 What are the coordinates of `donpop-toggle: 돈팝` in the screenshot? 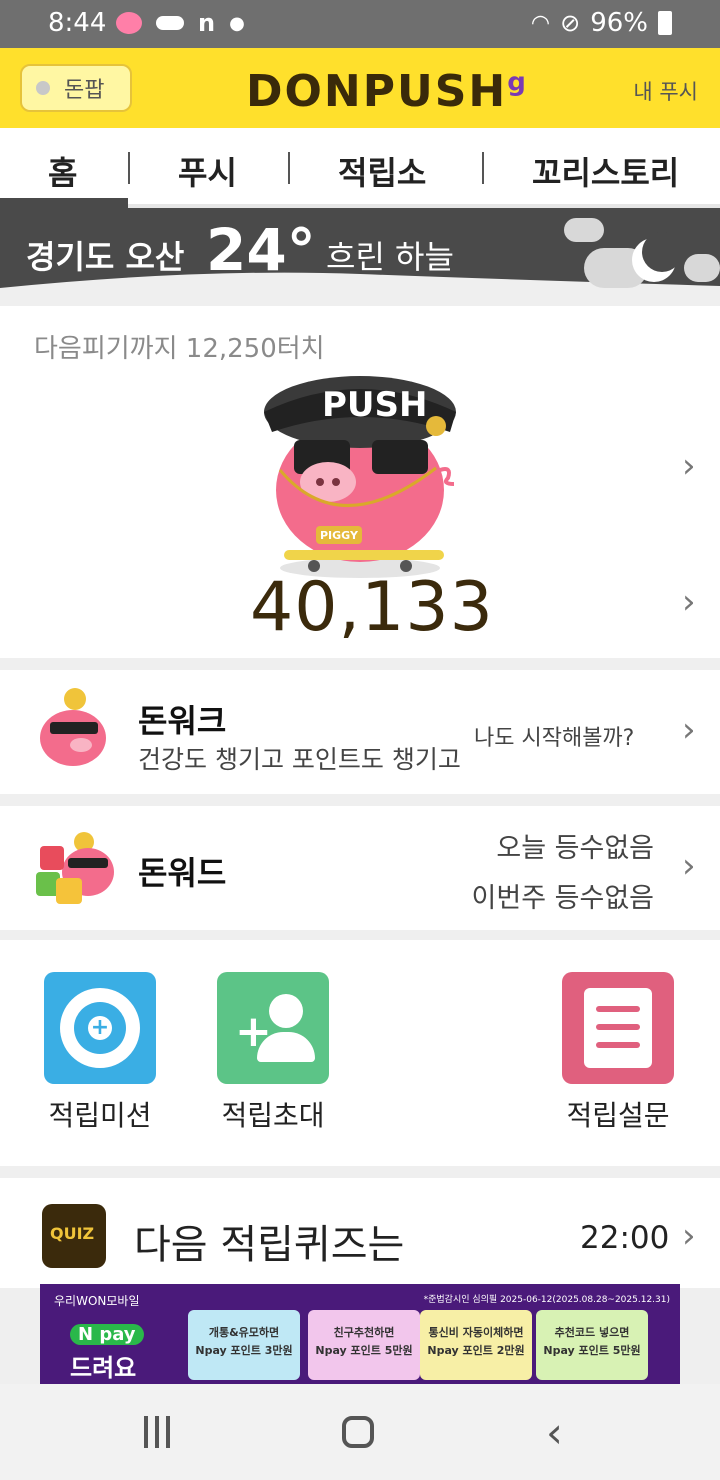 It's located at (76, 88).